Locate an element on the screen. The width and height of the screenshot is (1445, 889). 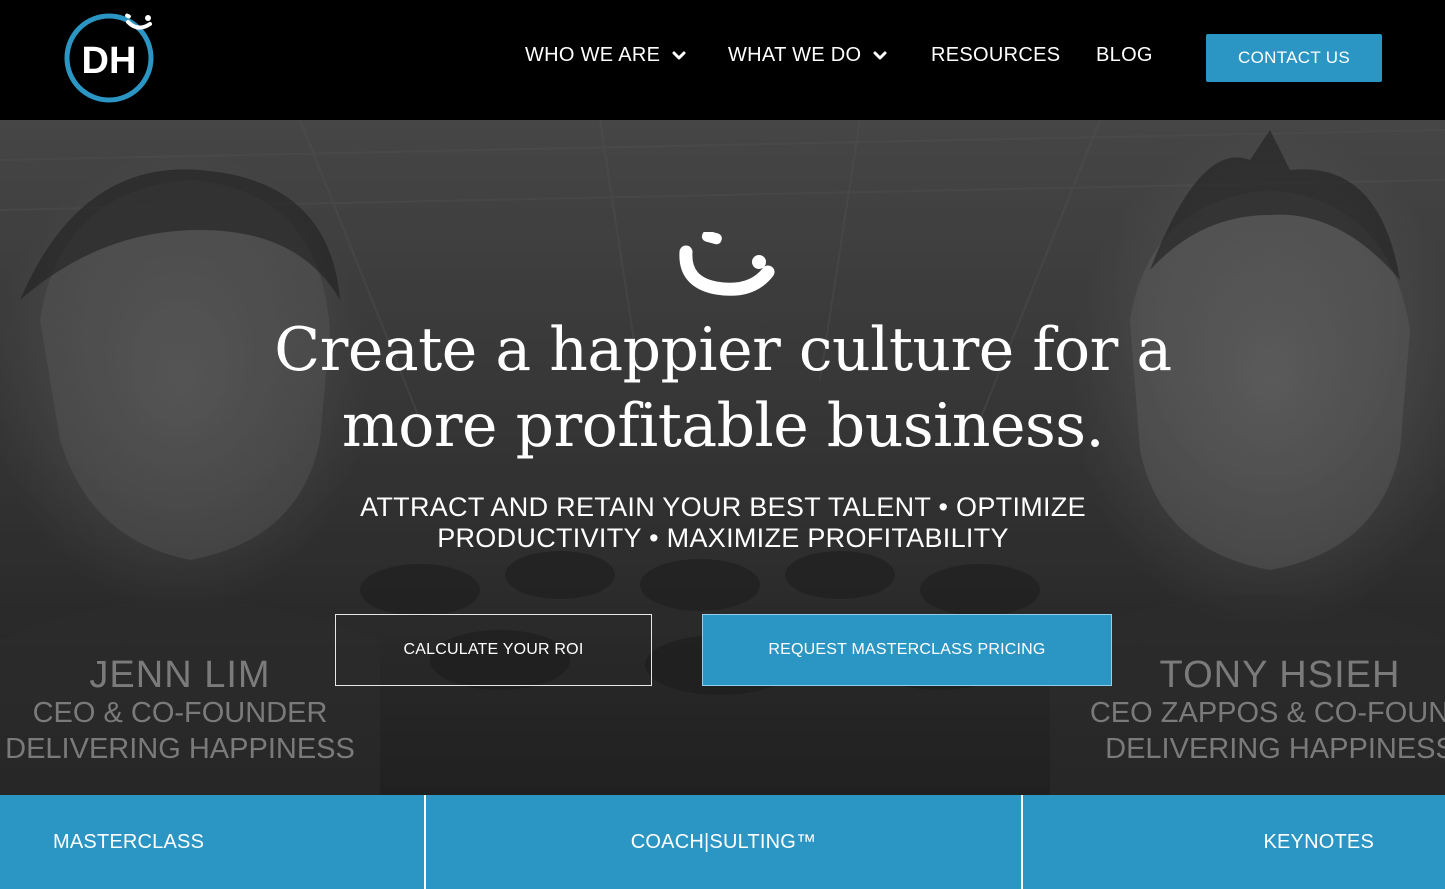
delivering-happiness-logo: DH is located at coordinates (112, 57).